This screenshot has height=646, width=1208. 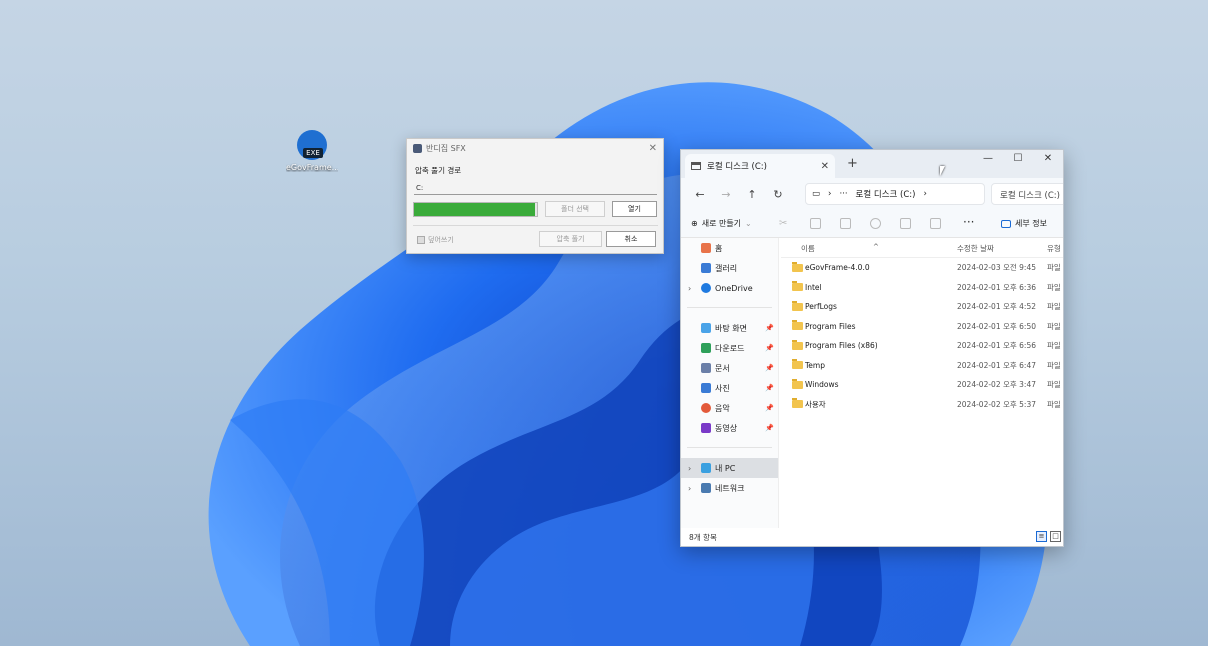 What do you see at coordinates (729, 248) in the screenshot?
I see `sidebar-item-home: 홈` at bounding box center [729, 248].